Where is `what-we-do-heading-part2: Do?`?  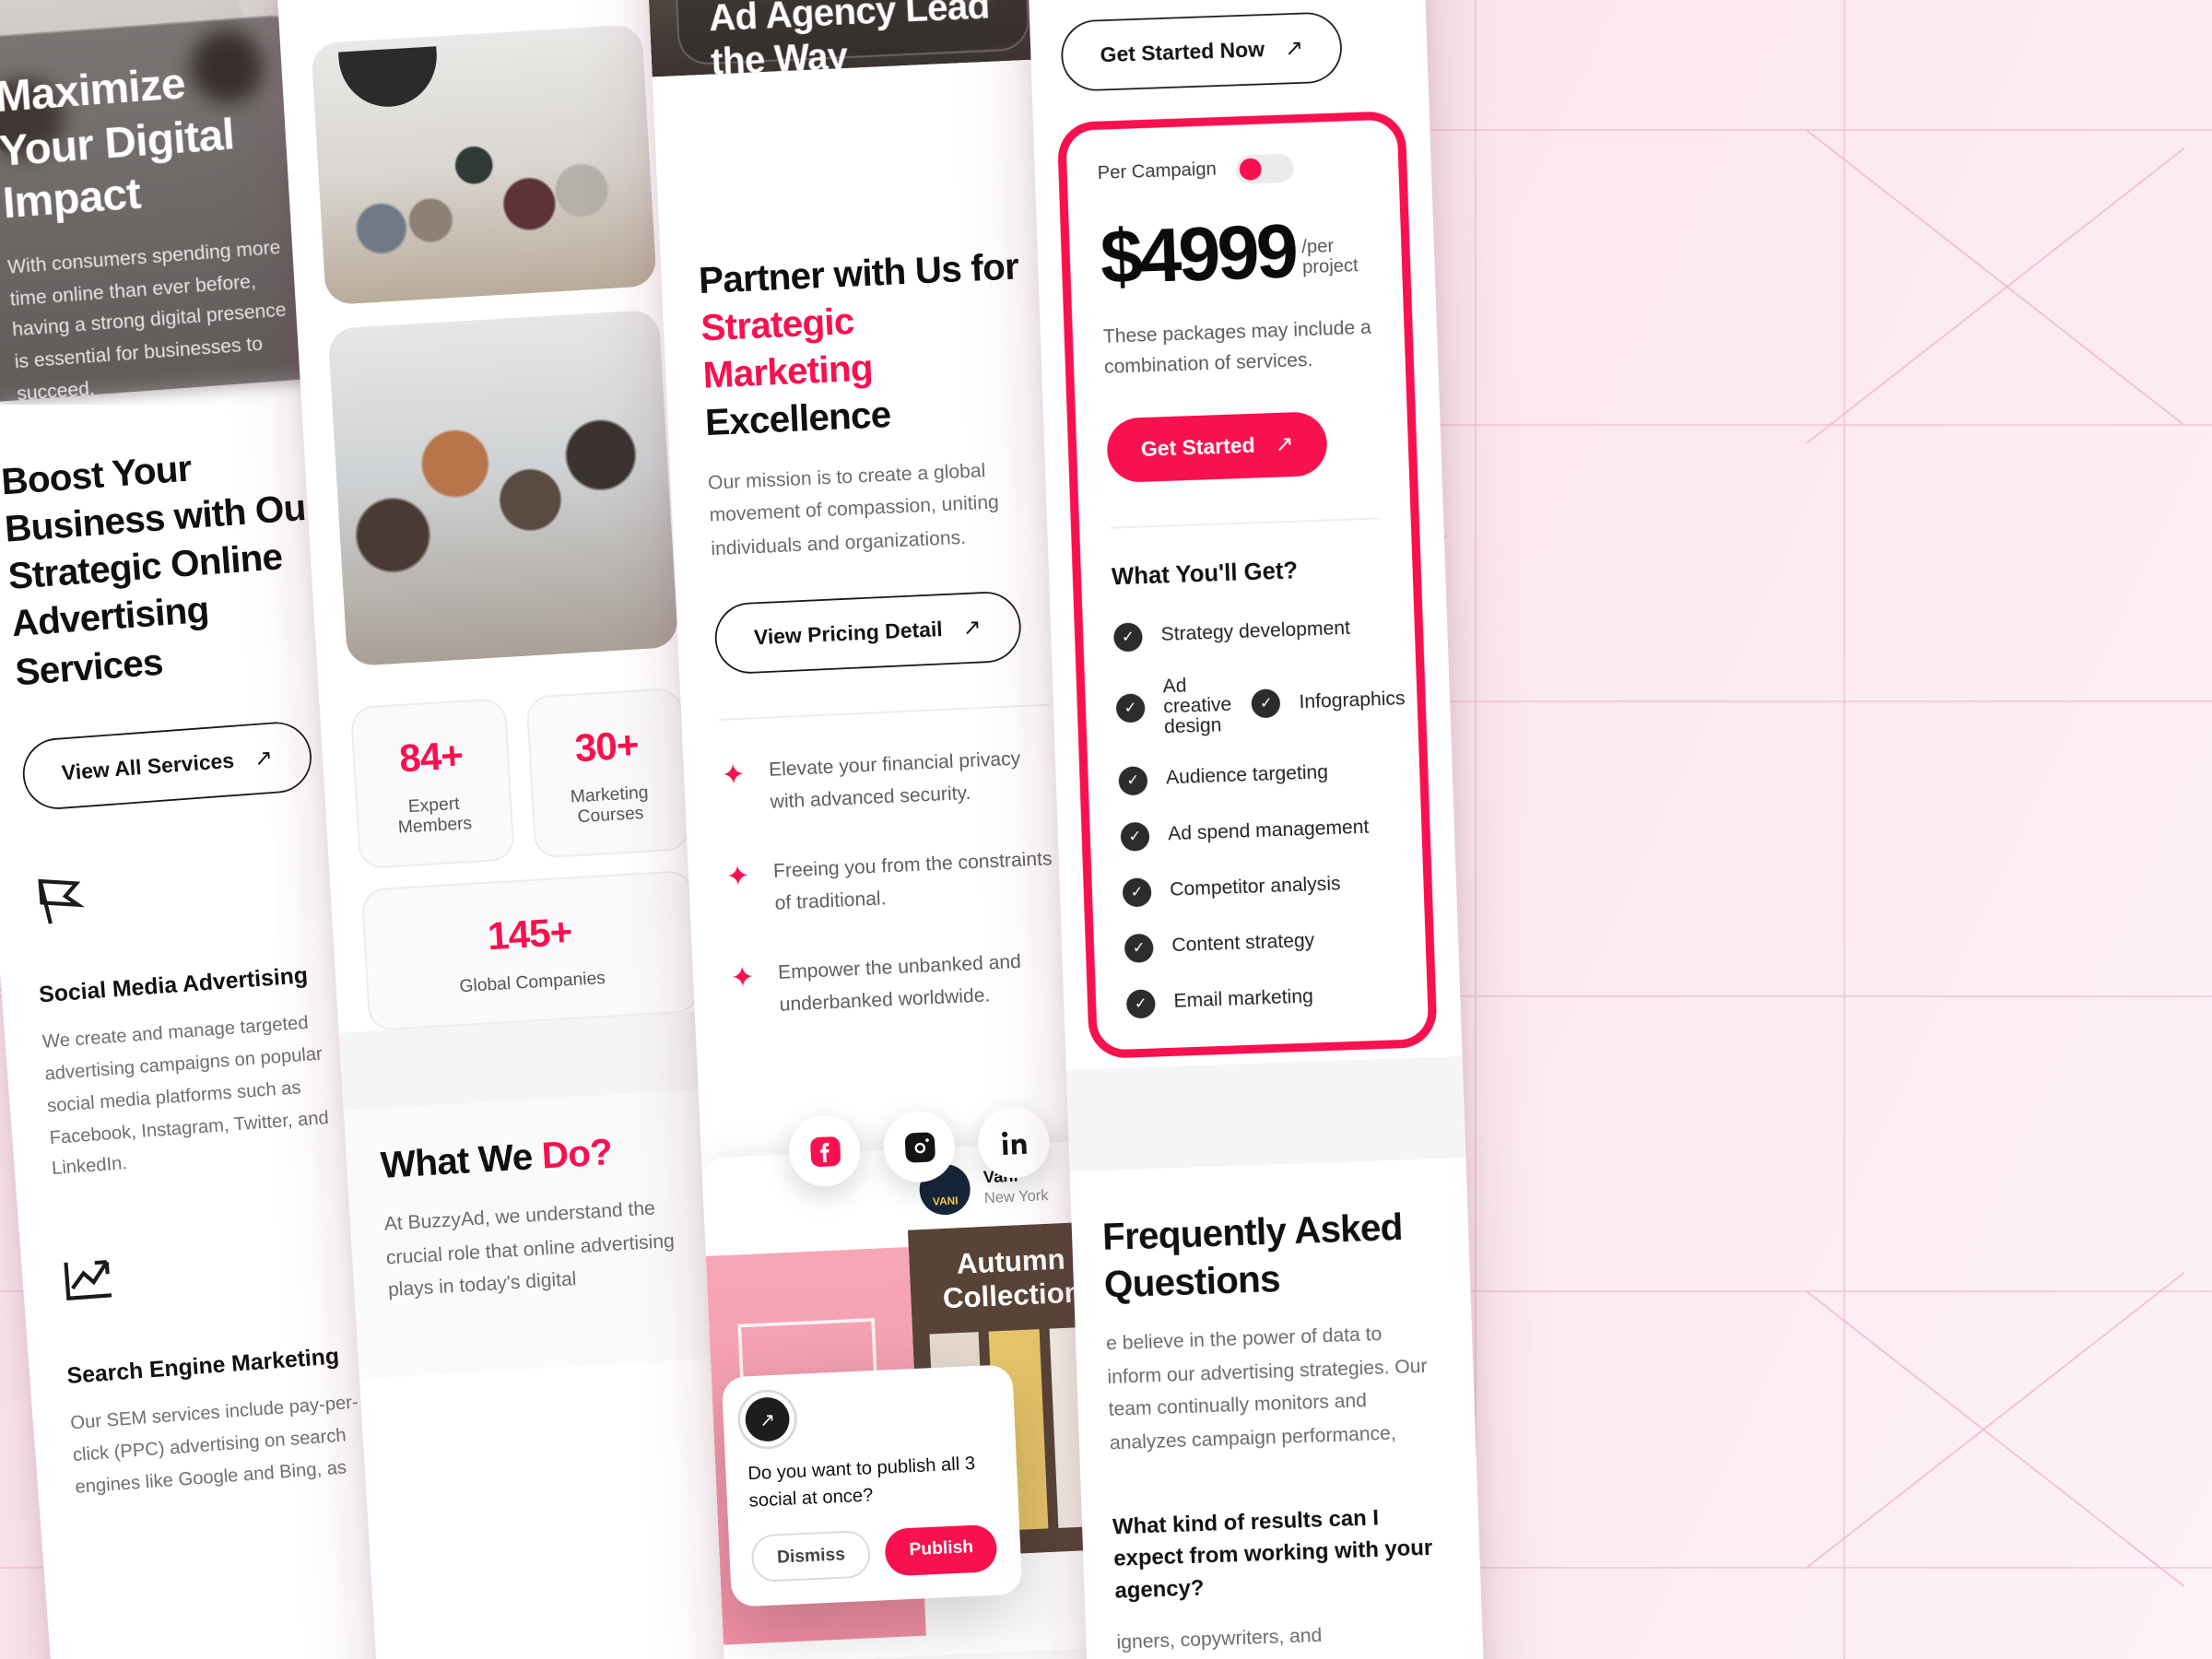 what-we-do-heading-part2: Do? is located at coordinates (577, 1153).